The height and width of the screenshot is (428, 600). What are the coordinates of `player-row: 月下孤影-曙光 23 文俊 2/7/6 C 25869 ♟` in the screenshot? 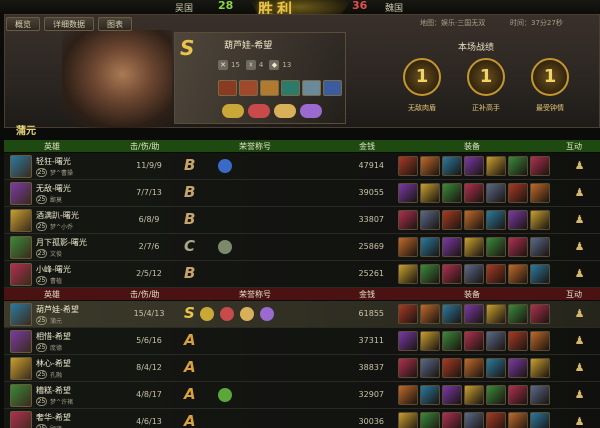 It's located at (302, 247).